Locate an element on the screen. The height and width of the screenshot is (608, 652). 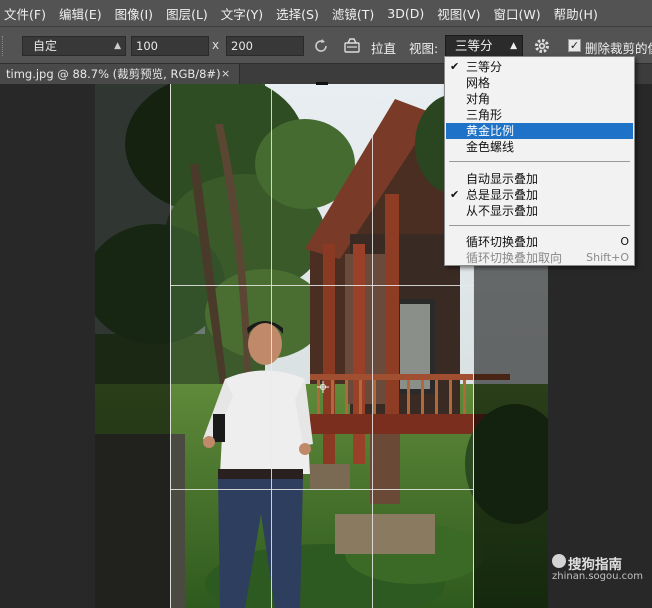
menu-item-cycle-overlay-orientation: 循环切换叠加取向 Shift+O is located at coordinates (539, 258).